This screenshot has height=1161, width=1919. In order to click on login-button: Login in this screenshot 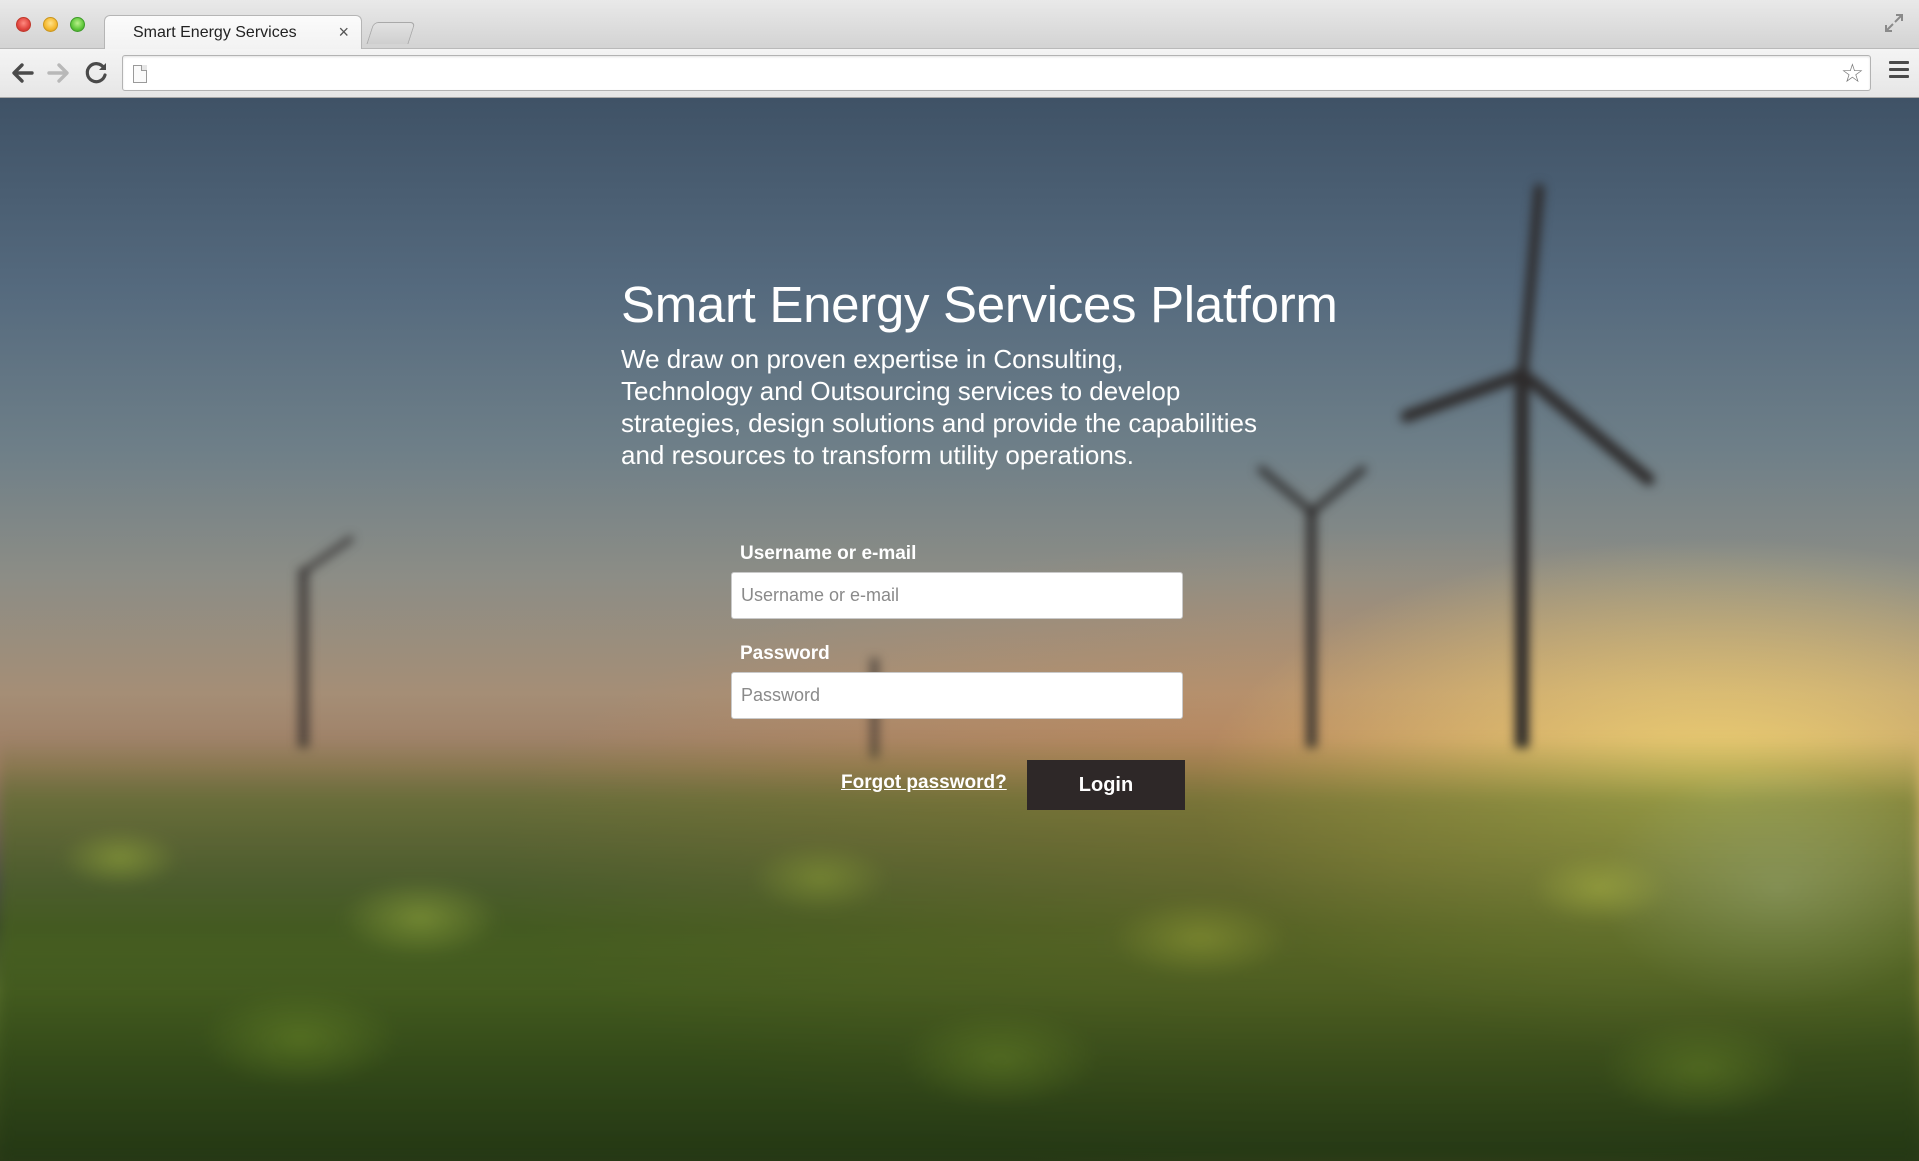, I will do `click(1106, 785)`.